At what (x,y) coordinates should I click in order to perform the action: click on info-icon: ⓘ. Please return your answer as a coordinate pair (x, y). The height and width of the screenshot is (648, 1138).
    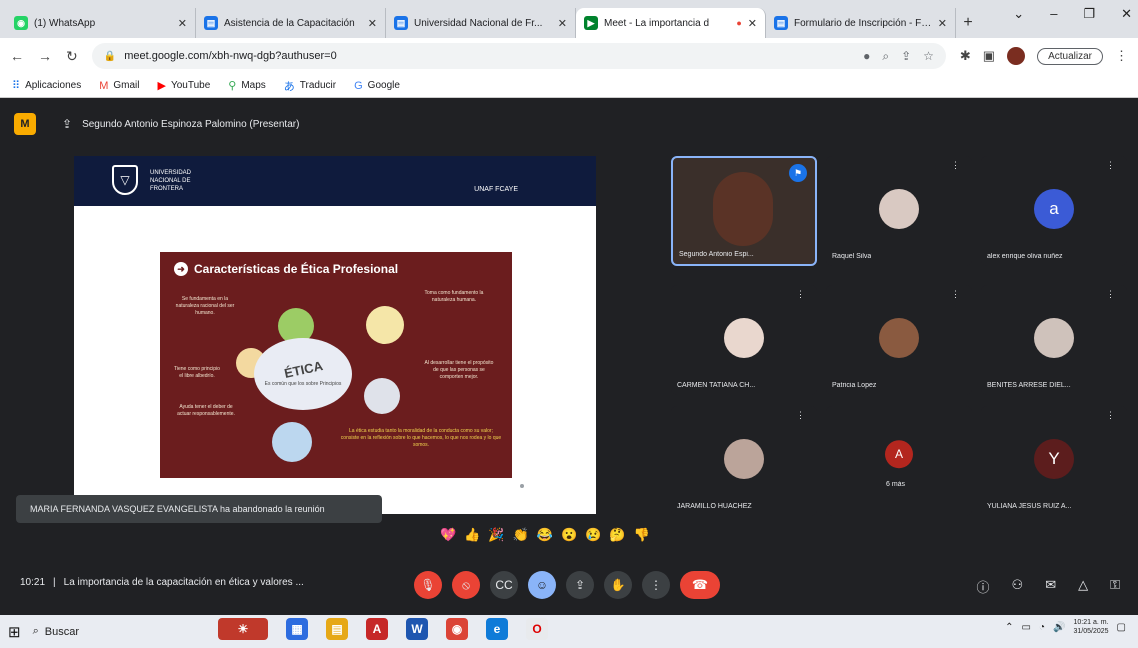
    Looking at the image, I should click on (983, 586).